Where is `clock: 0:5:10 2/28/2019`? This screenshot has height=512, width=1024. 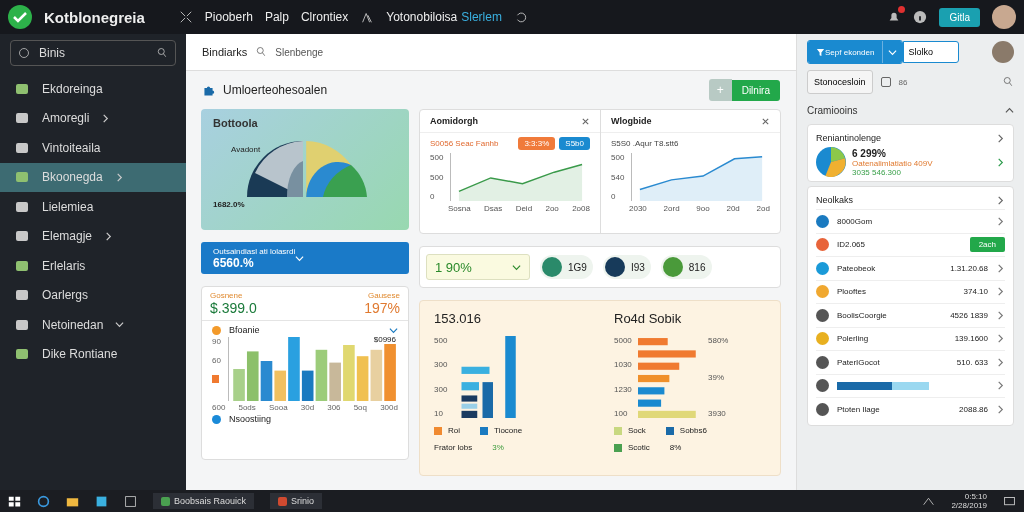 clock: 0:5:10 2/28/2019 is located at coordinates (969, 501).